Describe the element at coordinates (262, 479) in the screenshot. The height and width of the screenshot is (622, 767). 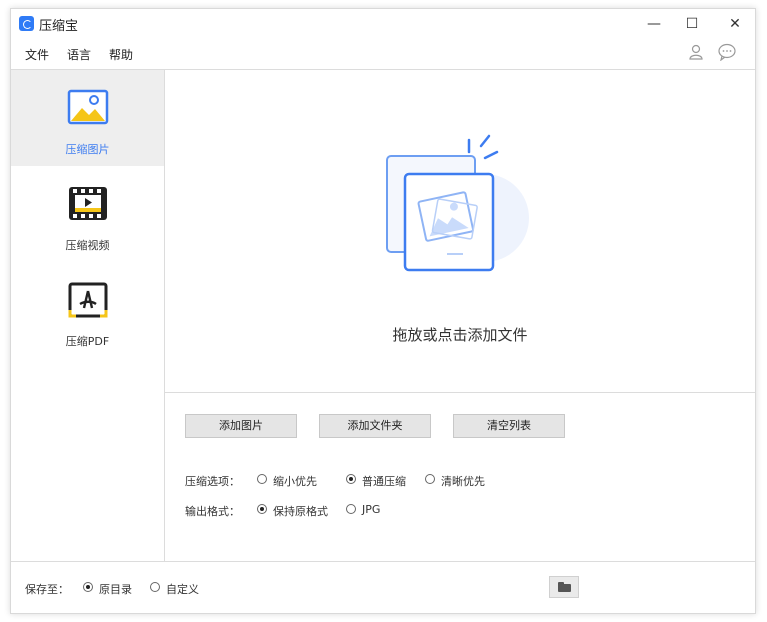
I see `compress-option-smallest-radio` at that location.